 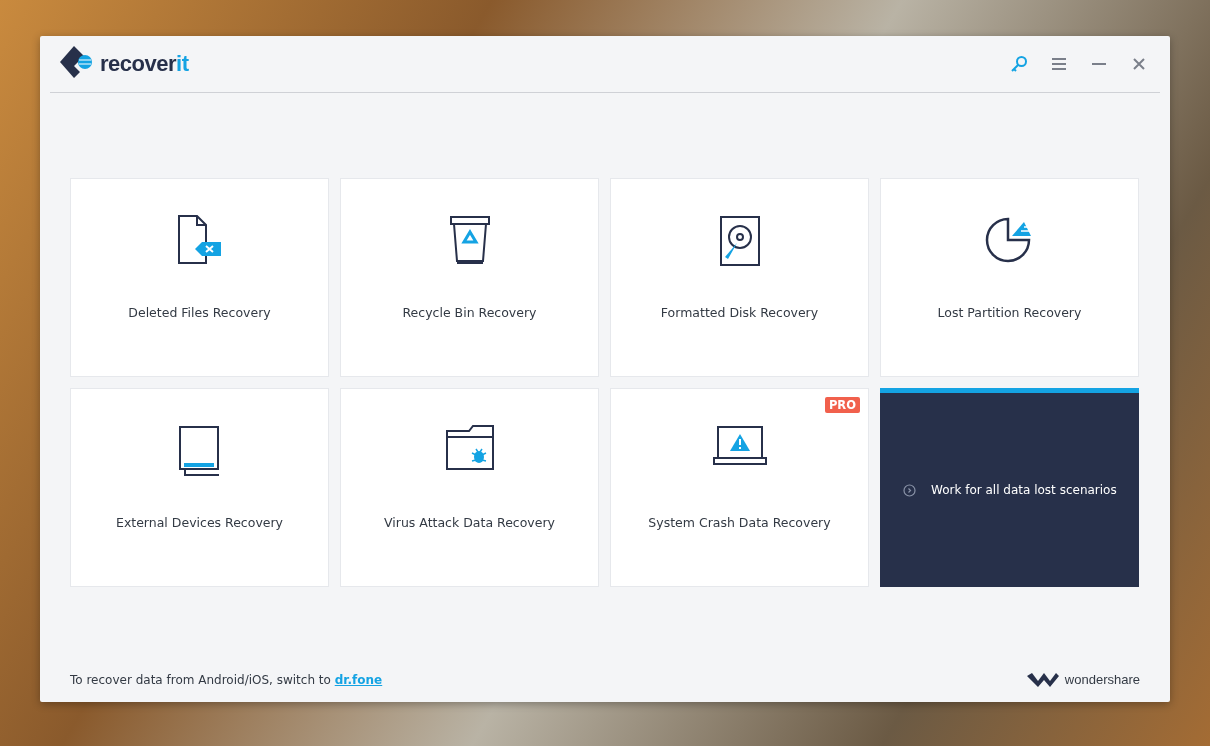 What do you see at coordinates (1059, 64) in the screenshot?
I see `menu-icon` at bounding box center [1059, 64].